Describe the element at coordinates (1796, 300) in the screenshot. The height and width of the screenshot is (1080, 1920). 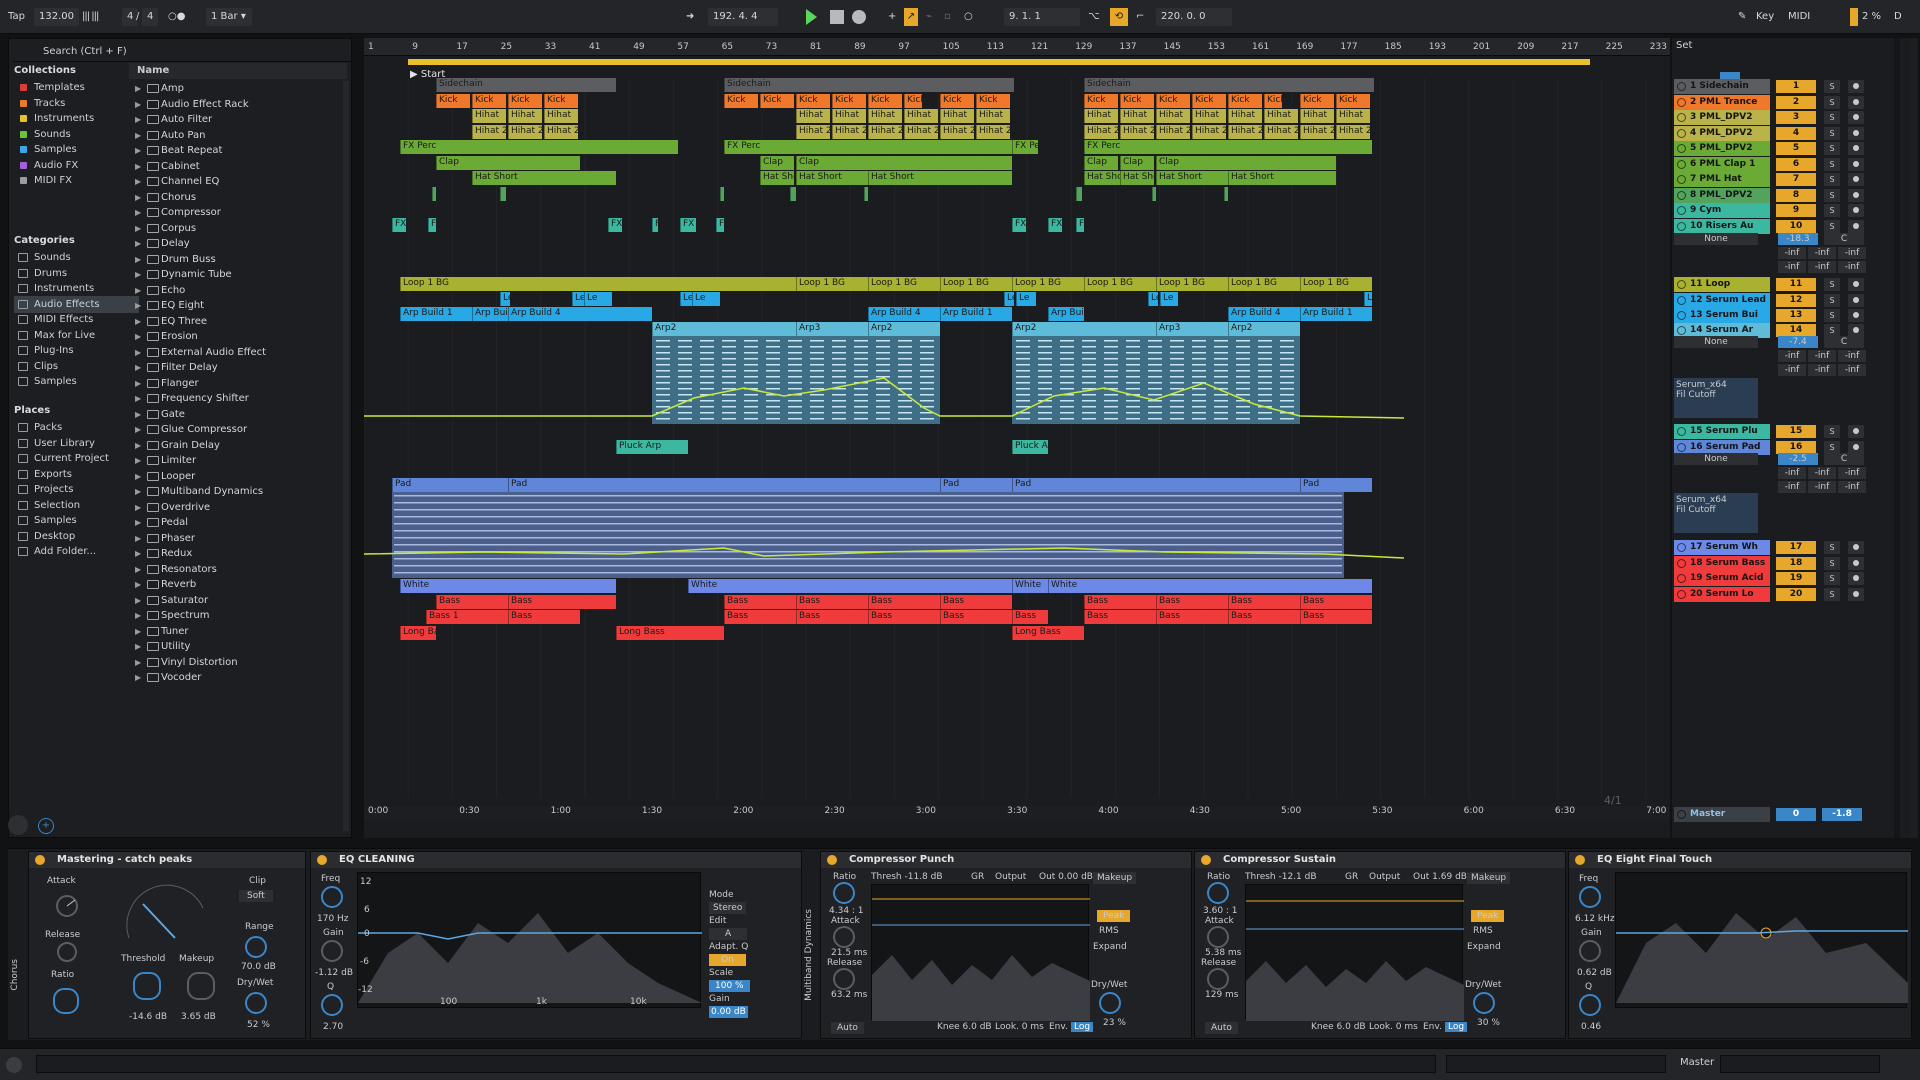
I see `track-activator: 12` at that location.